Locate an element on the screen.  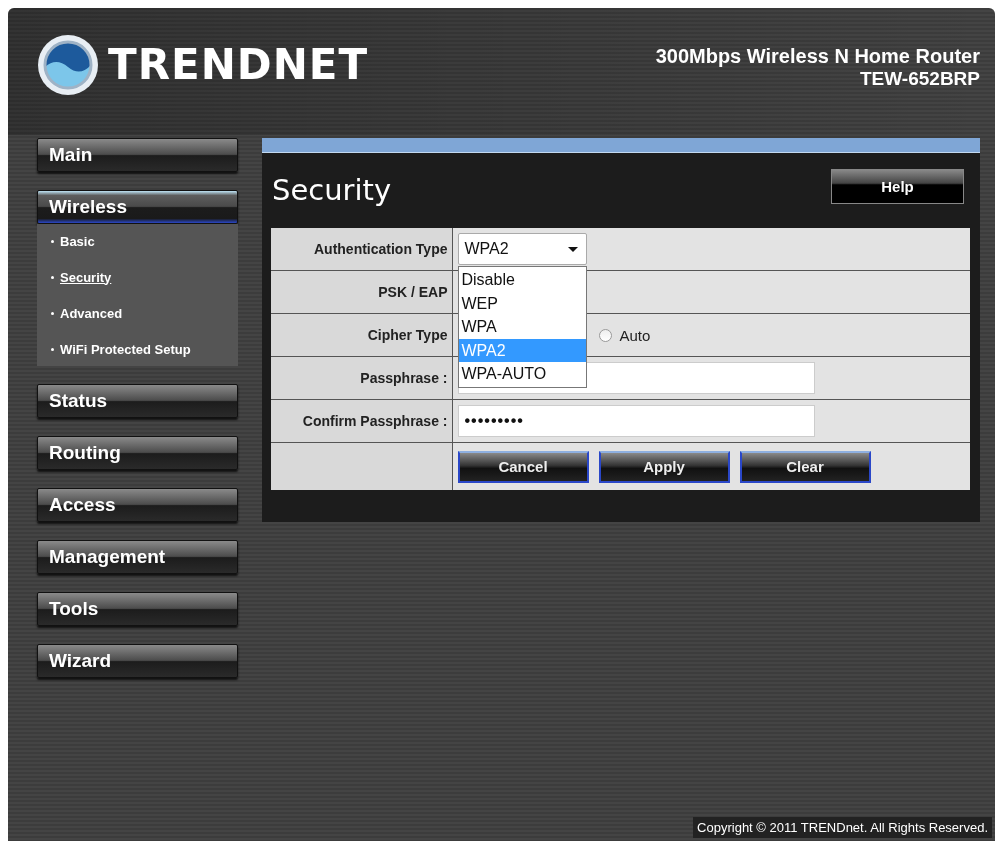
submenu-link: Basic is located at coordinates (77, 241).